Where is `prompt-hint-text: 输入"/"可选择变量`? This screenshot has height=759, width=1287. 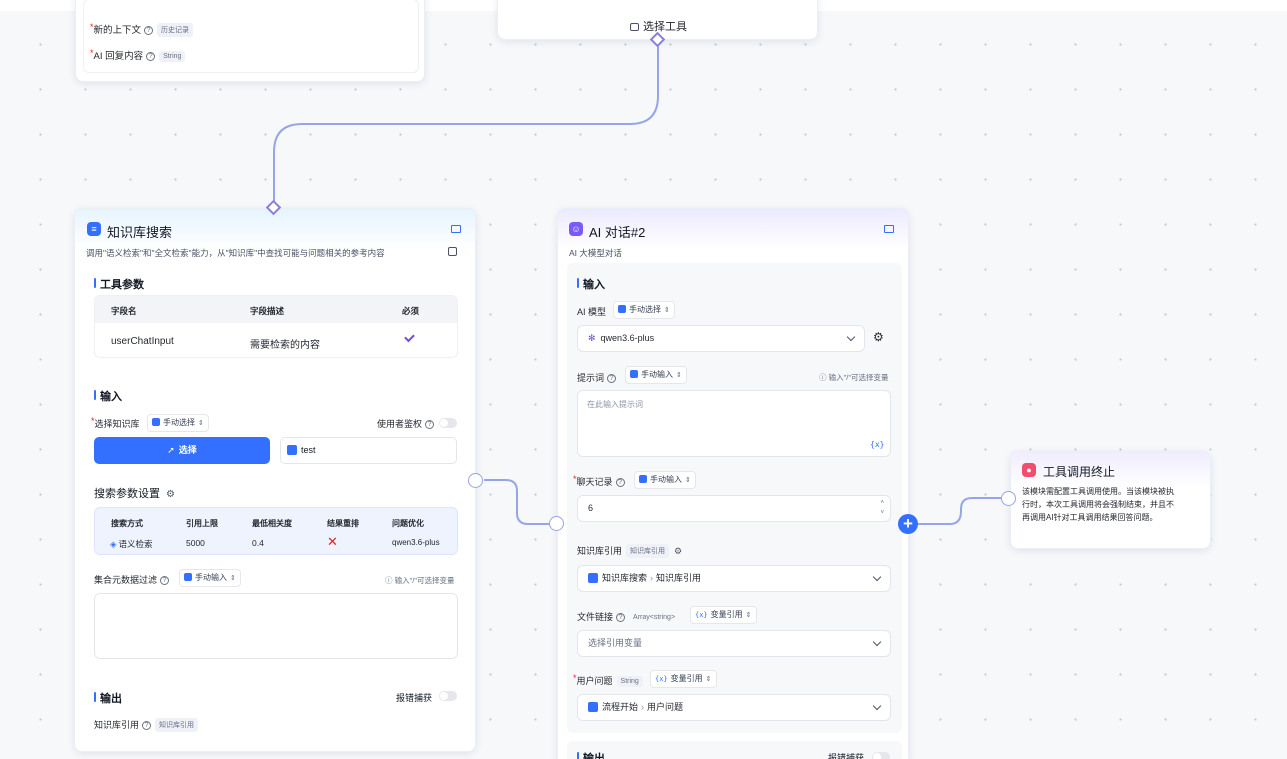
prompt-hint-text: 输入"/"可选择变量 is located at coordinates (858, 377).